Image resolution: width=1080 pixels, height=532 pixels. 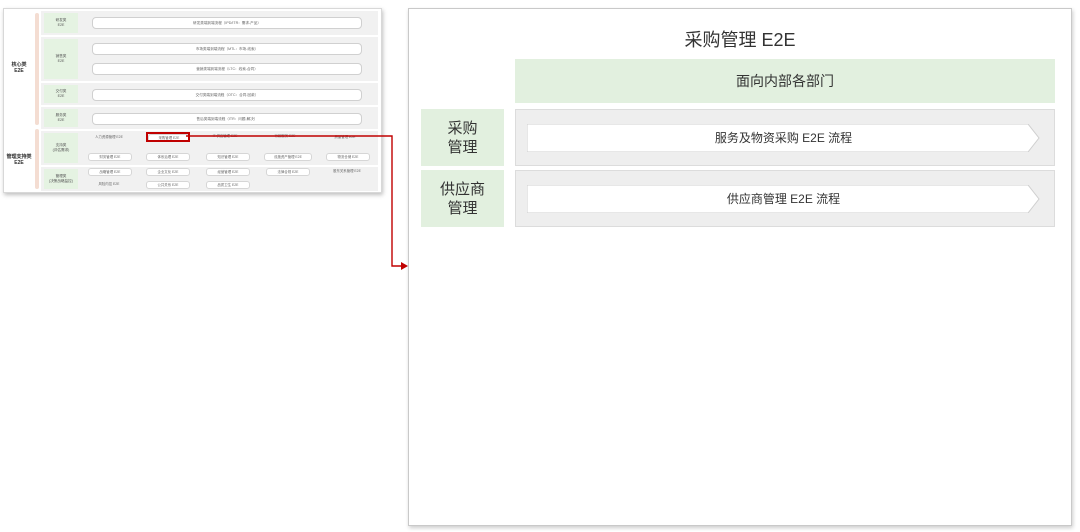 I want to click on flow-arrow-supplier: 供应商管理 E2E 流程, so click(x=783, y=199).